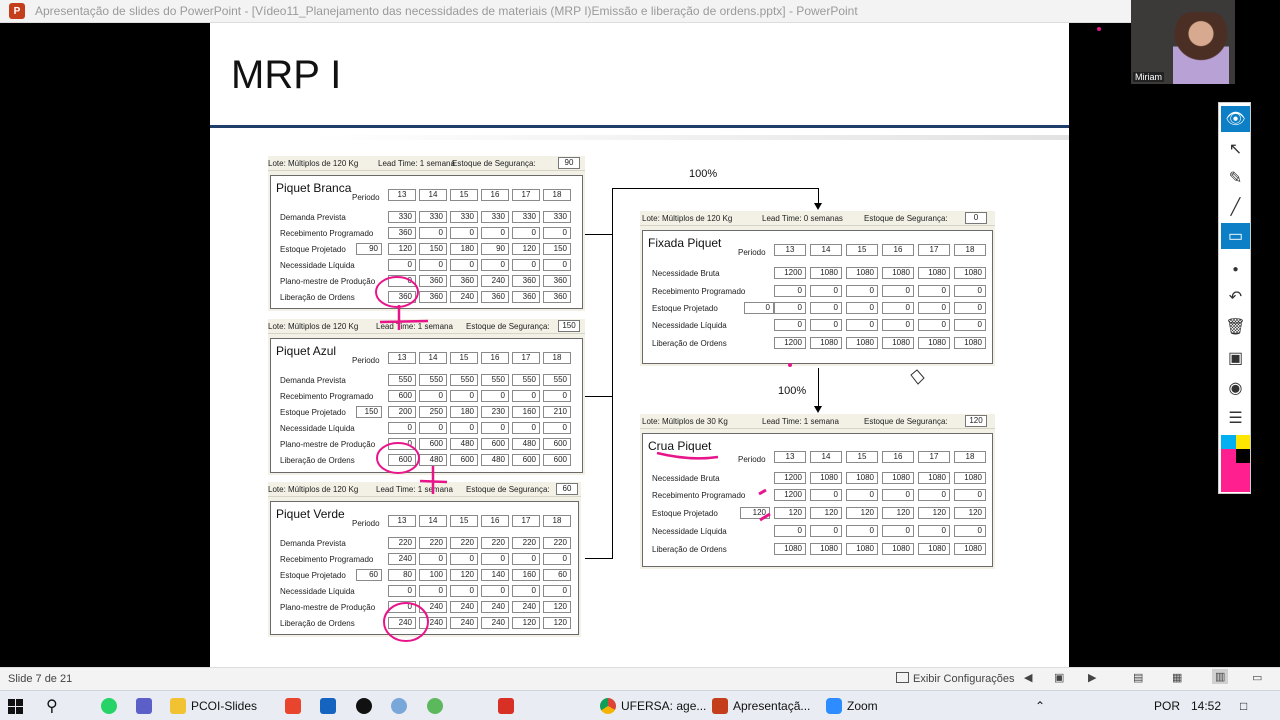  I want to click on trash-icon: 🗑, so click(1235, 327).